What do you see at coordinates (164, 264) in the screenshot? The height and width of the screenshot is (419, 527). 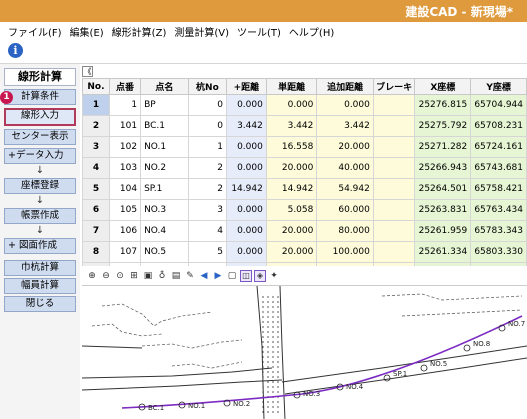 I see `grid-cell: EC.1` at bounding box center [164, 264].